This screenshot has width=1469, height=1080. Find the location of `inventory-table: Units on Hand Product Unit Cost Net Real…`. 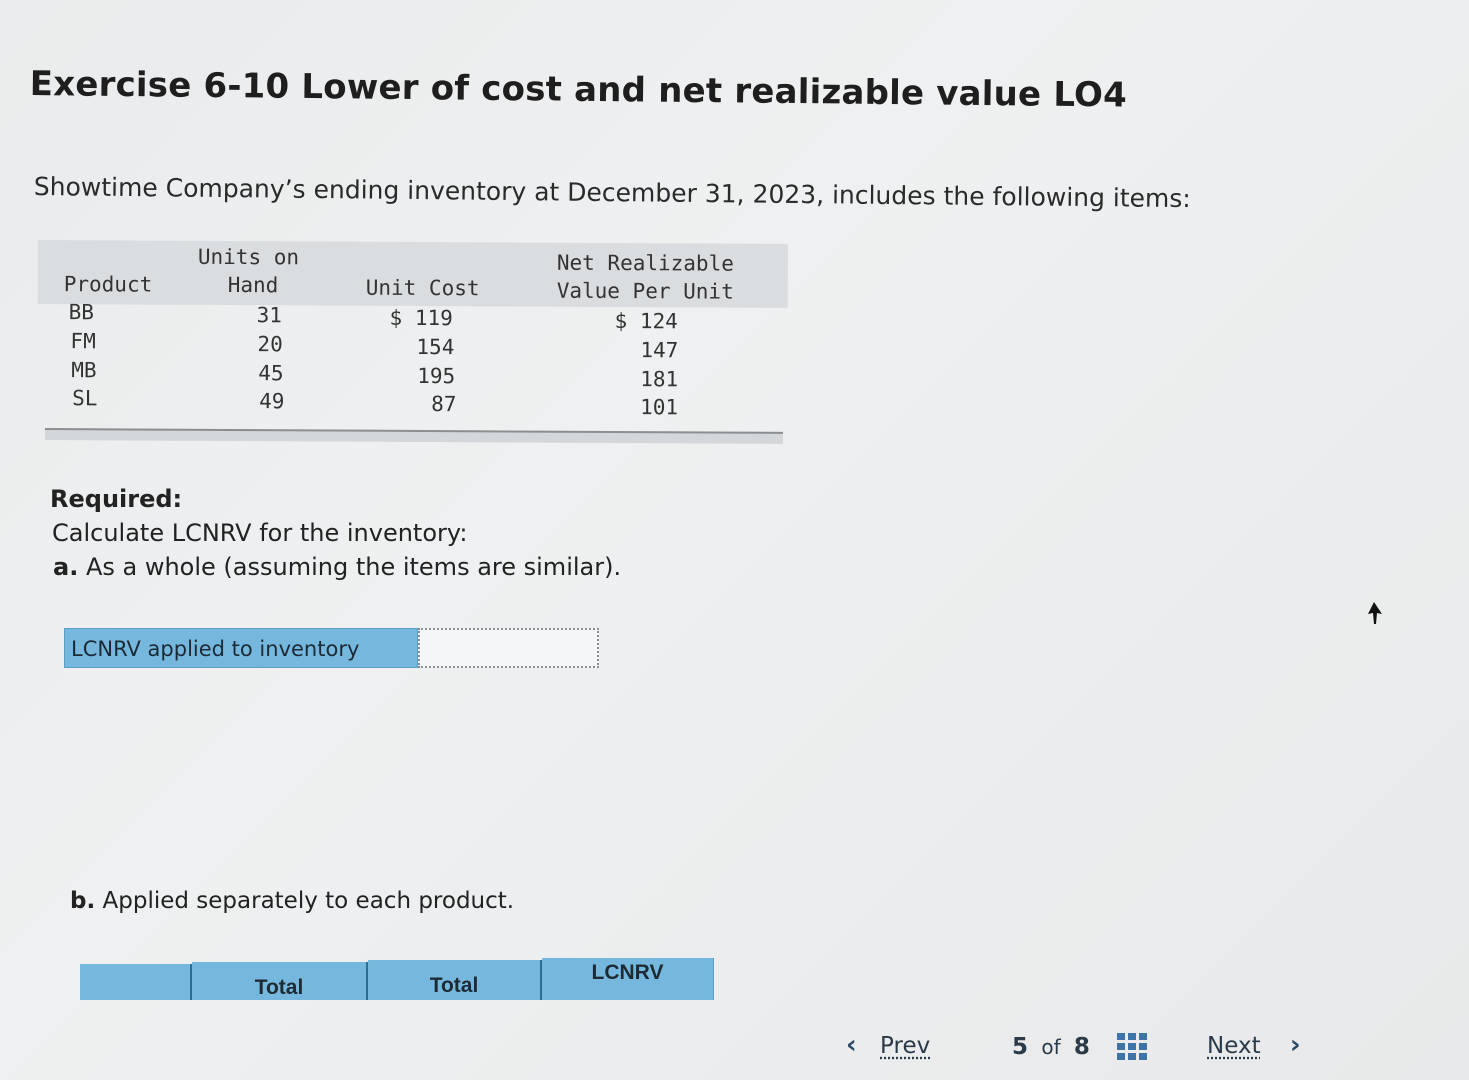

inventory-table: Units on Hand Product Unit Cost Net Real… is located at coordinates (412, 344).